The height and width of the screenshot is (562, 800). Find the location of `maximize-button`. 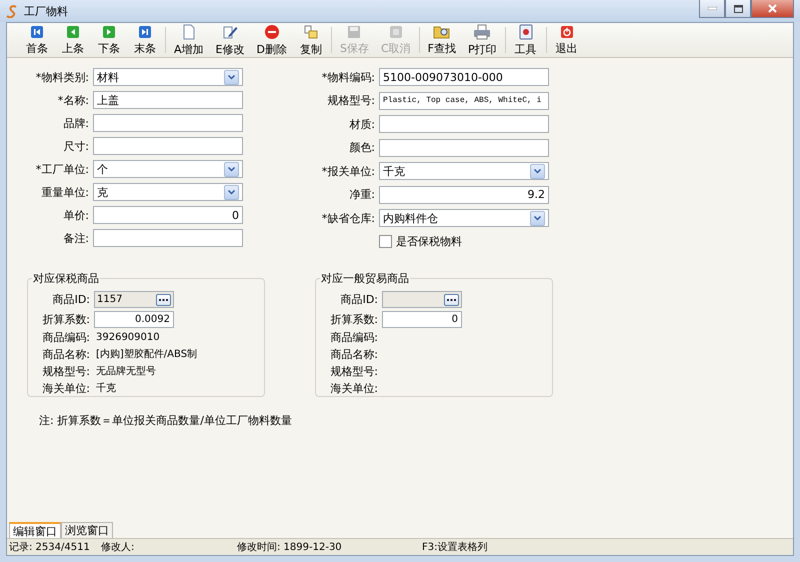

maximize-button is located at coordinates (738, 9).